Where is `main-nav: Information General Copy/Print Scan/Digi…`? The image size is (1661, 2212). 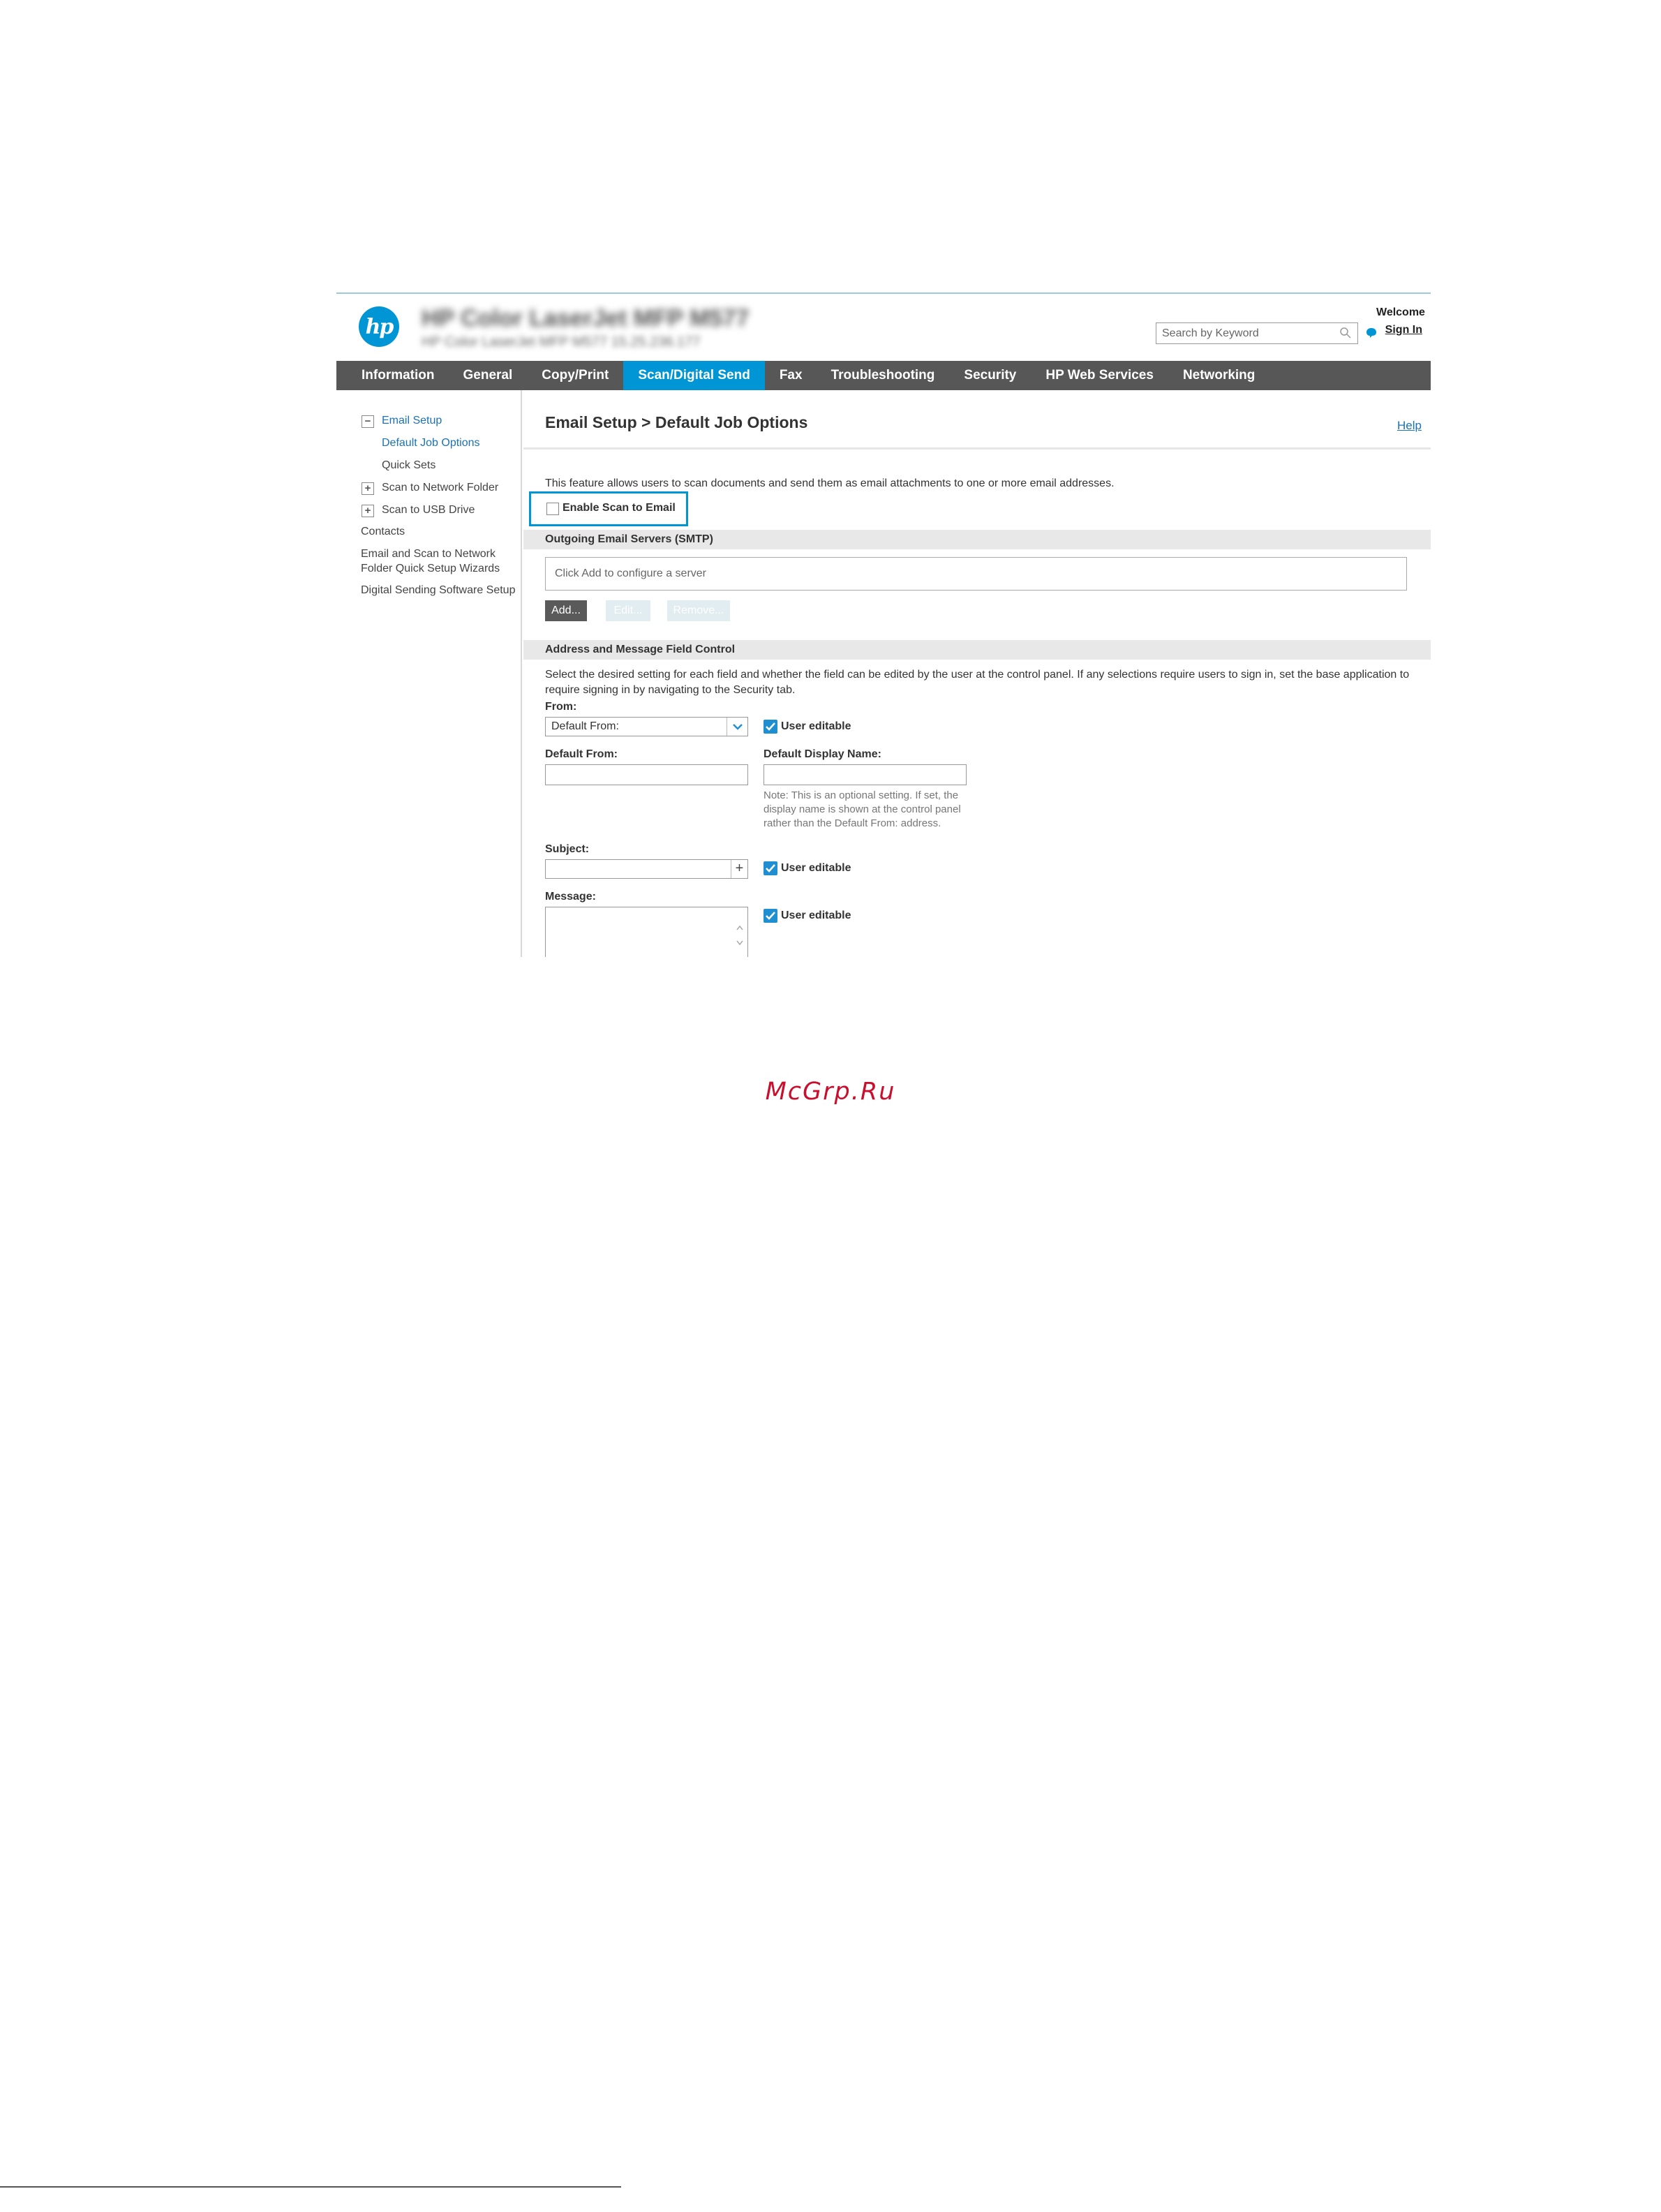 main-nav: Information General Copy/Print Scan/Digi… is located at coordinates (883, 375).